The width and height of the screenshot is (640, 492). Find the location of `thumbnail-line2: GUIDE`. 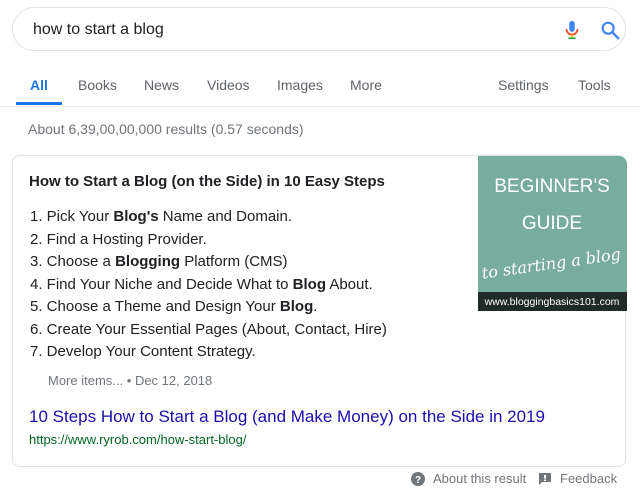

thumbnail-line2: GUIDE is located at coordinates (552, 223).